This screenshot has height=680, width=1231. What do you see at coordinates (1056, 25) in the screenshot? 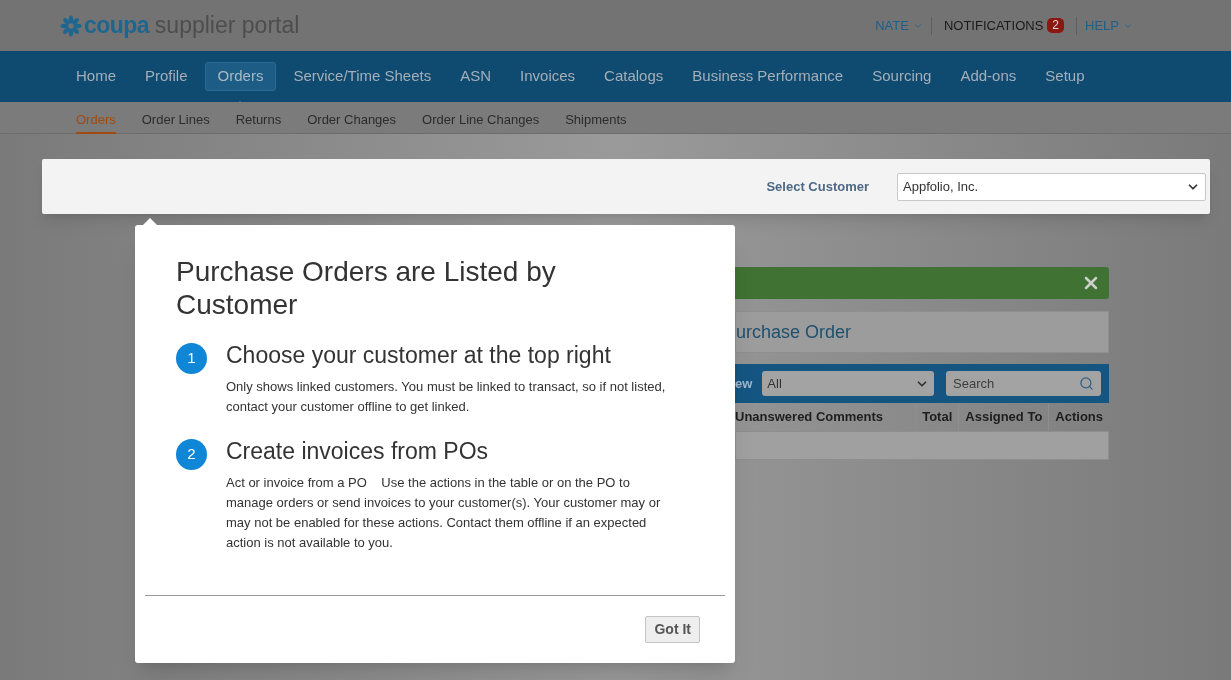
I see `notification-count: 2` at bounding box center [1056, 25].